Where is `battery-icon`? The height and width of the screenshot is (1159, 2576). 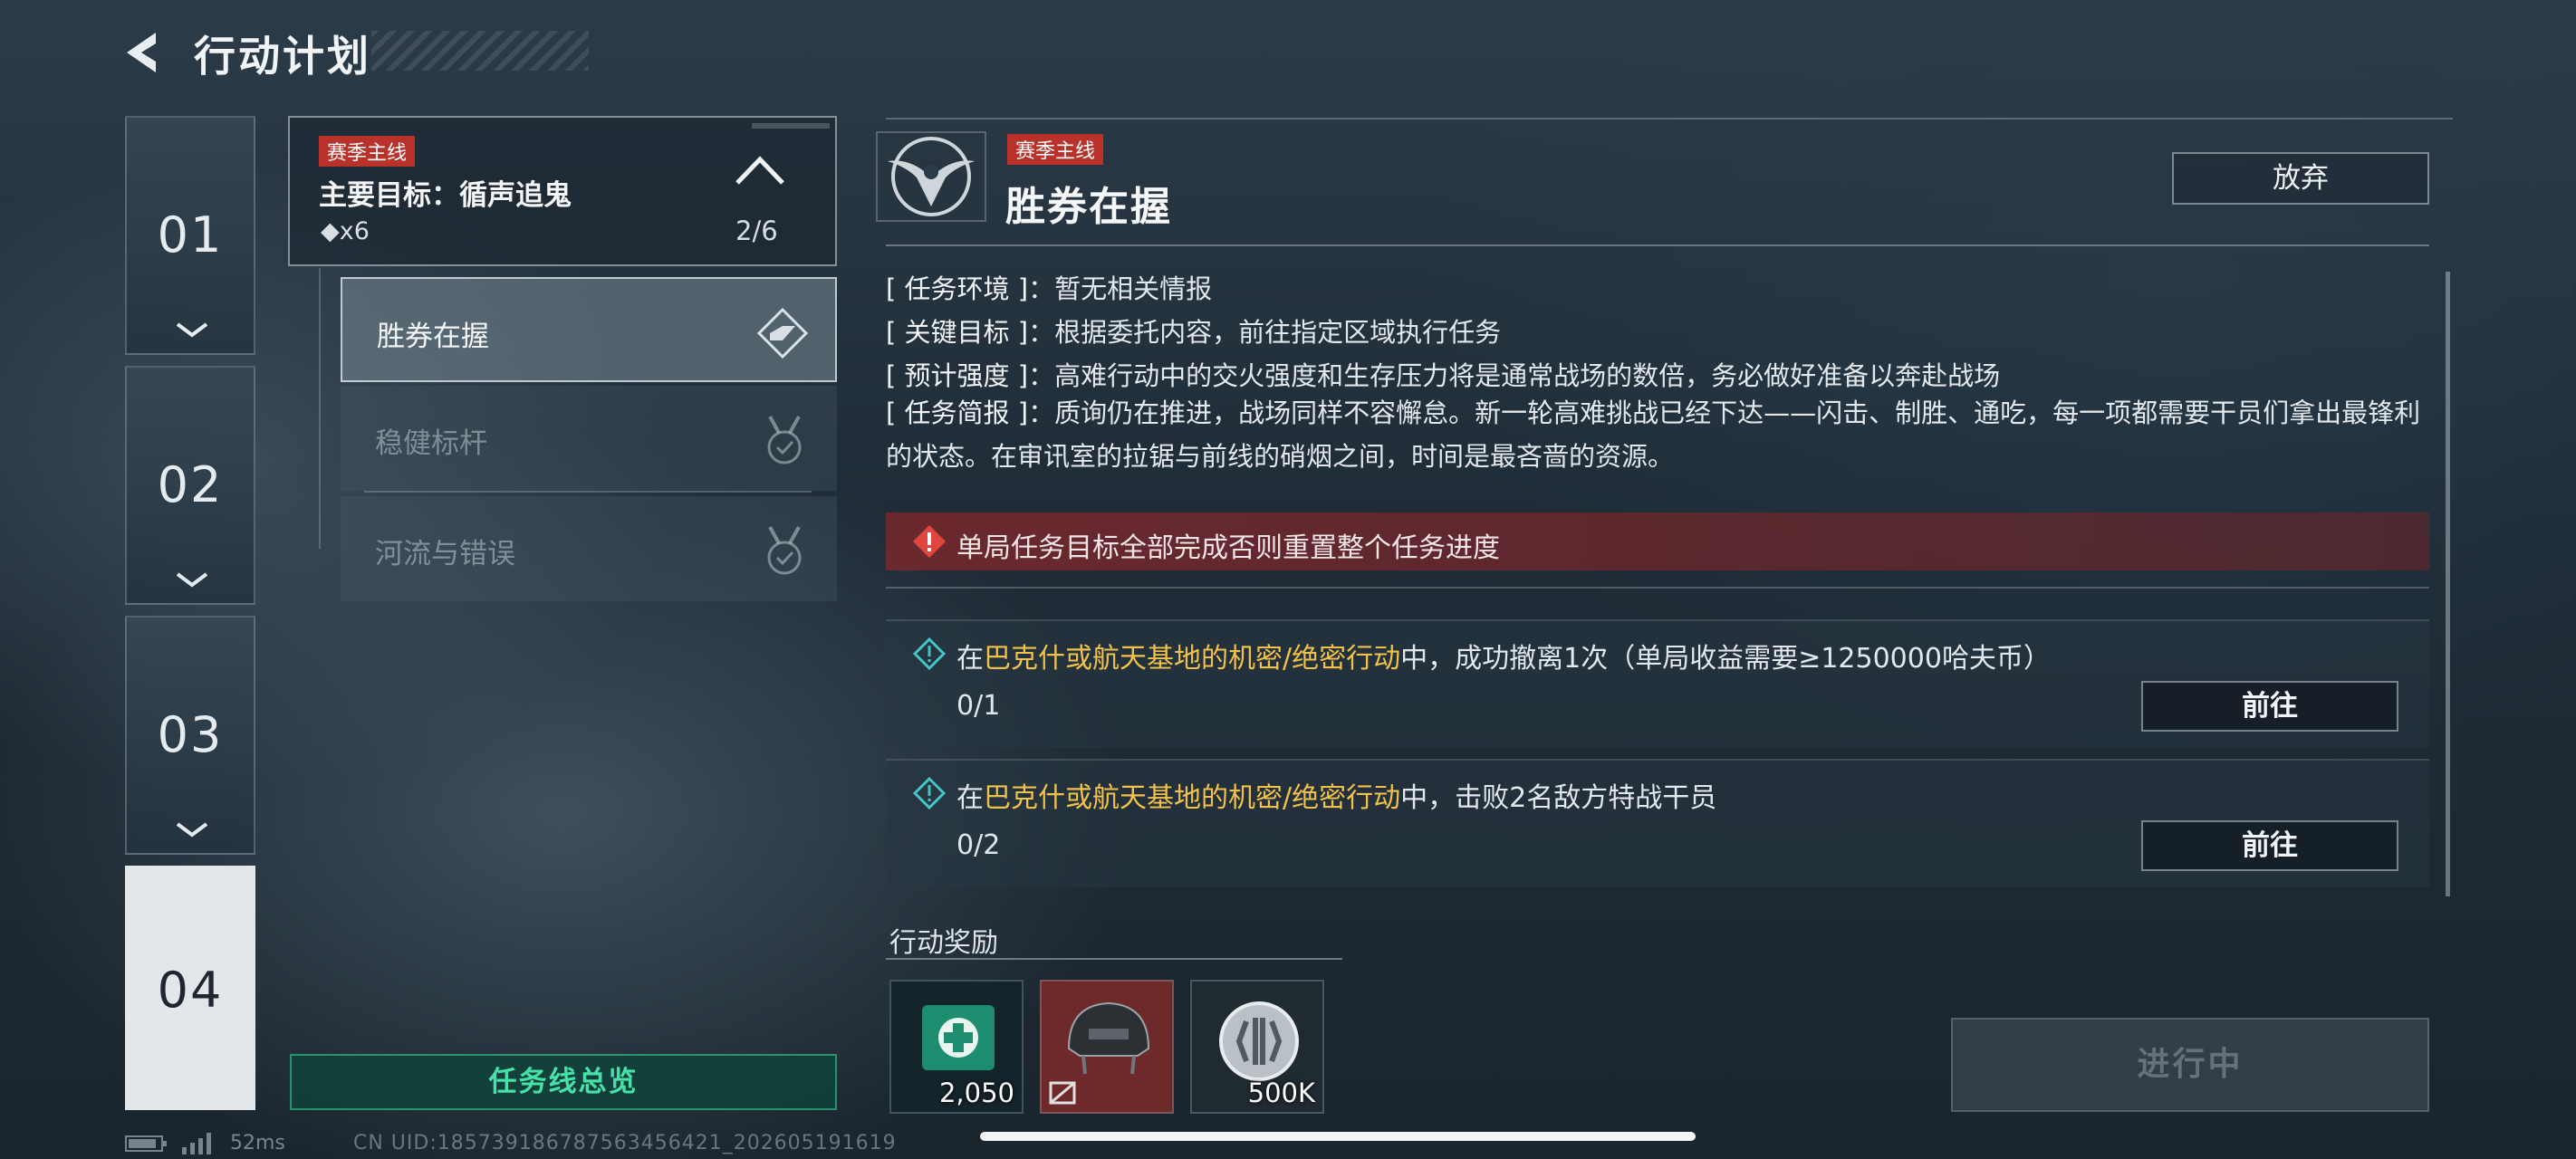 battery-icon is located at coordinates (146, 1143).